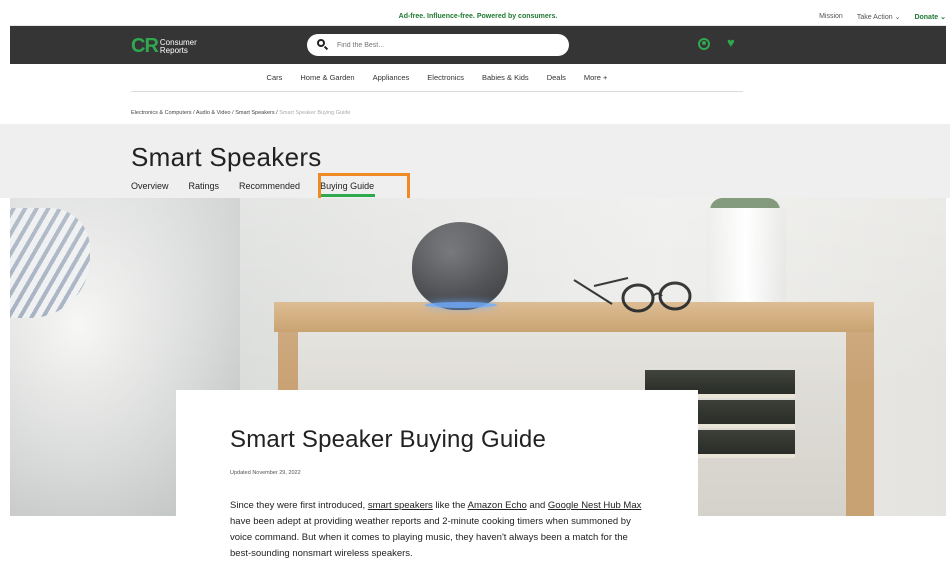 The image size is (950, 579). Describe the element at coordinates (497, 505) in the screenshot. I see `amazon-echo-link: Amazon Echo` at that location.